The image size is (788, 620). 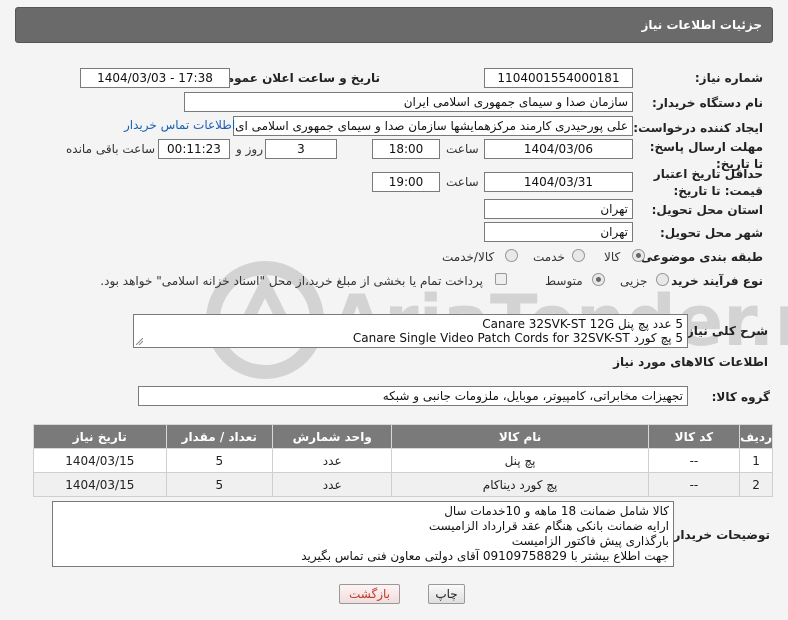 I want to click on table-row: 1 -- پچ پنل عدد 5 1404/03/15, so click(x=403, y=460).